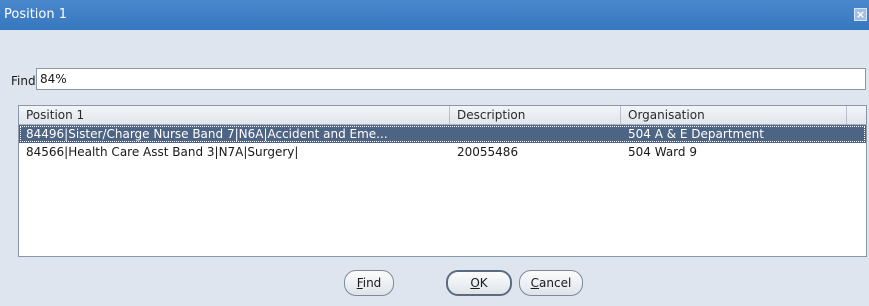 This screenshot has width=869, height=306. Describe the element at coordinates (451, 79) in the screenshot. I see `find-input` at that location.